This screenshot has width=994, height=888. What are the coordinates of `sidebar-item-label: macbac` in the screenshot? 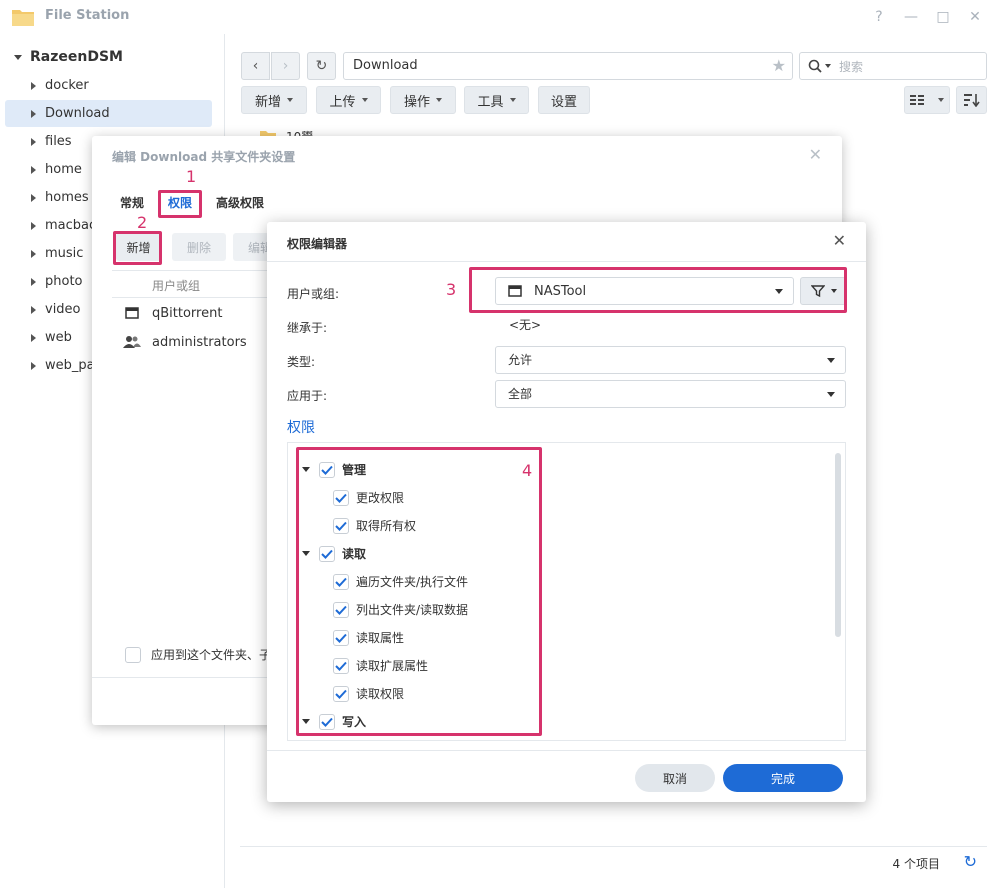 It's located at (71, 225).